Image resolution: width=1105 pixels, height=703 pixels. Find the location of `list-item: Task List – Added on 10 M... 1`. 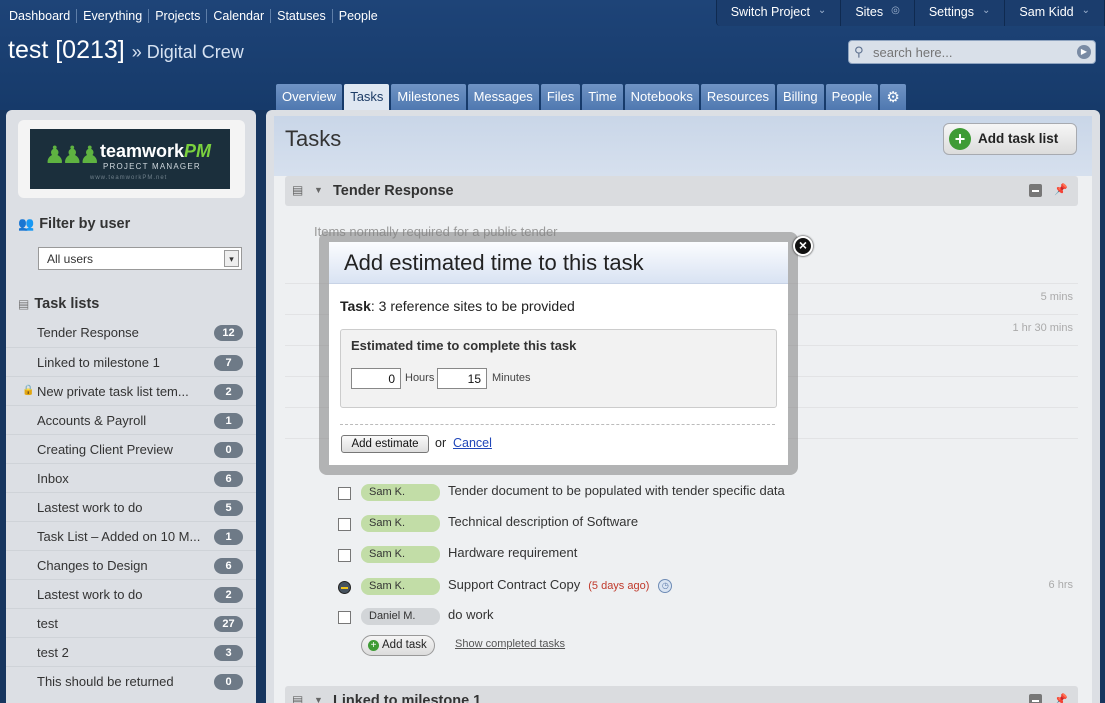

list-item: Task List – Added on 10 M... 1 is located at coordinates (131, 535).